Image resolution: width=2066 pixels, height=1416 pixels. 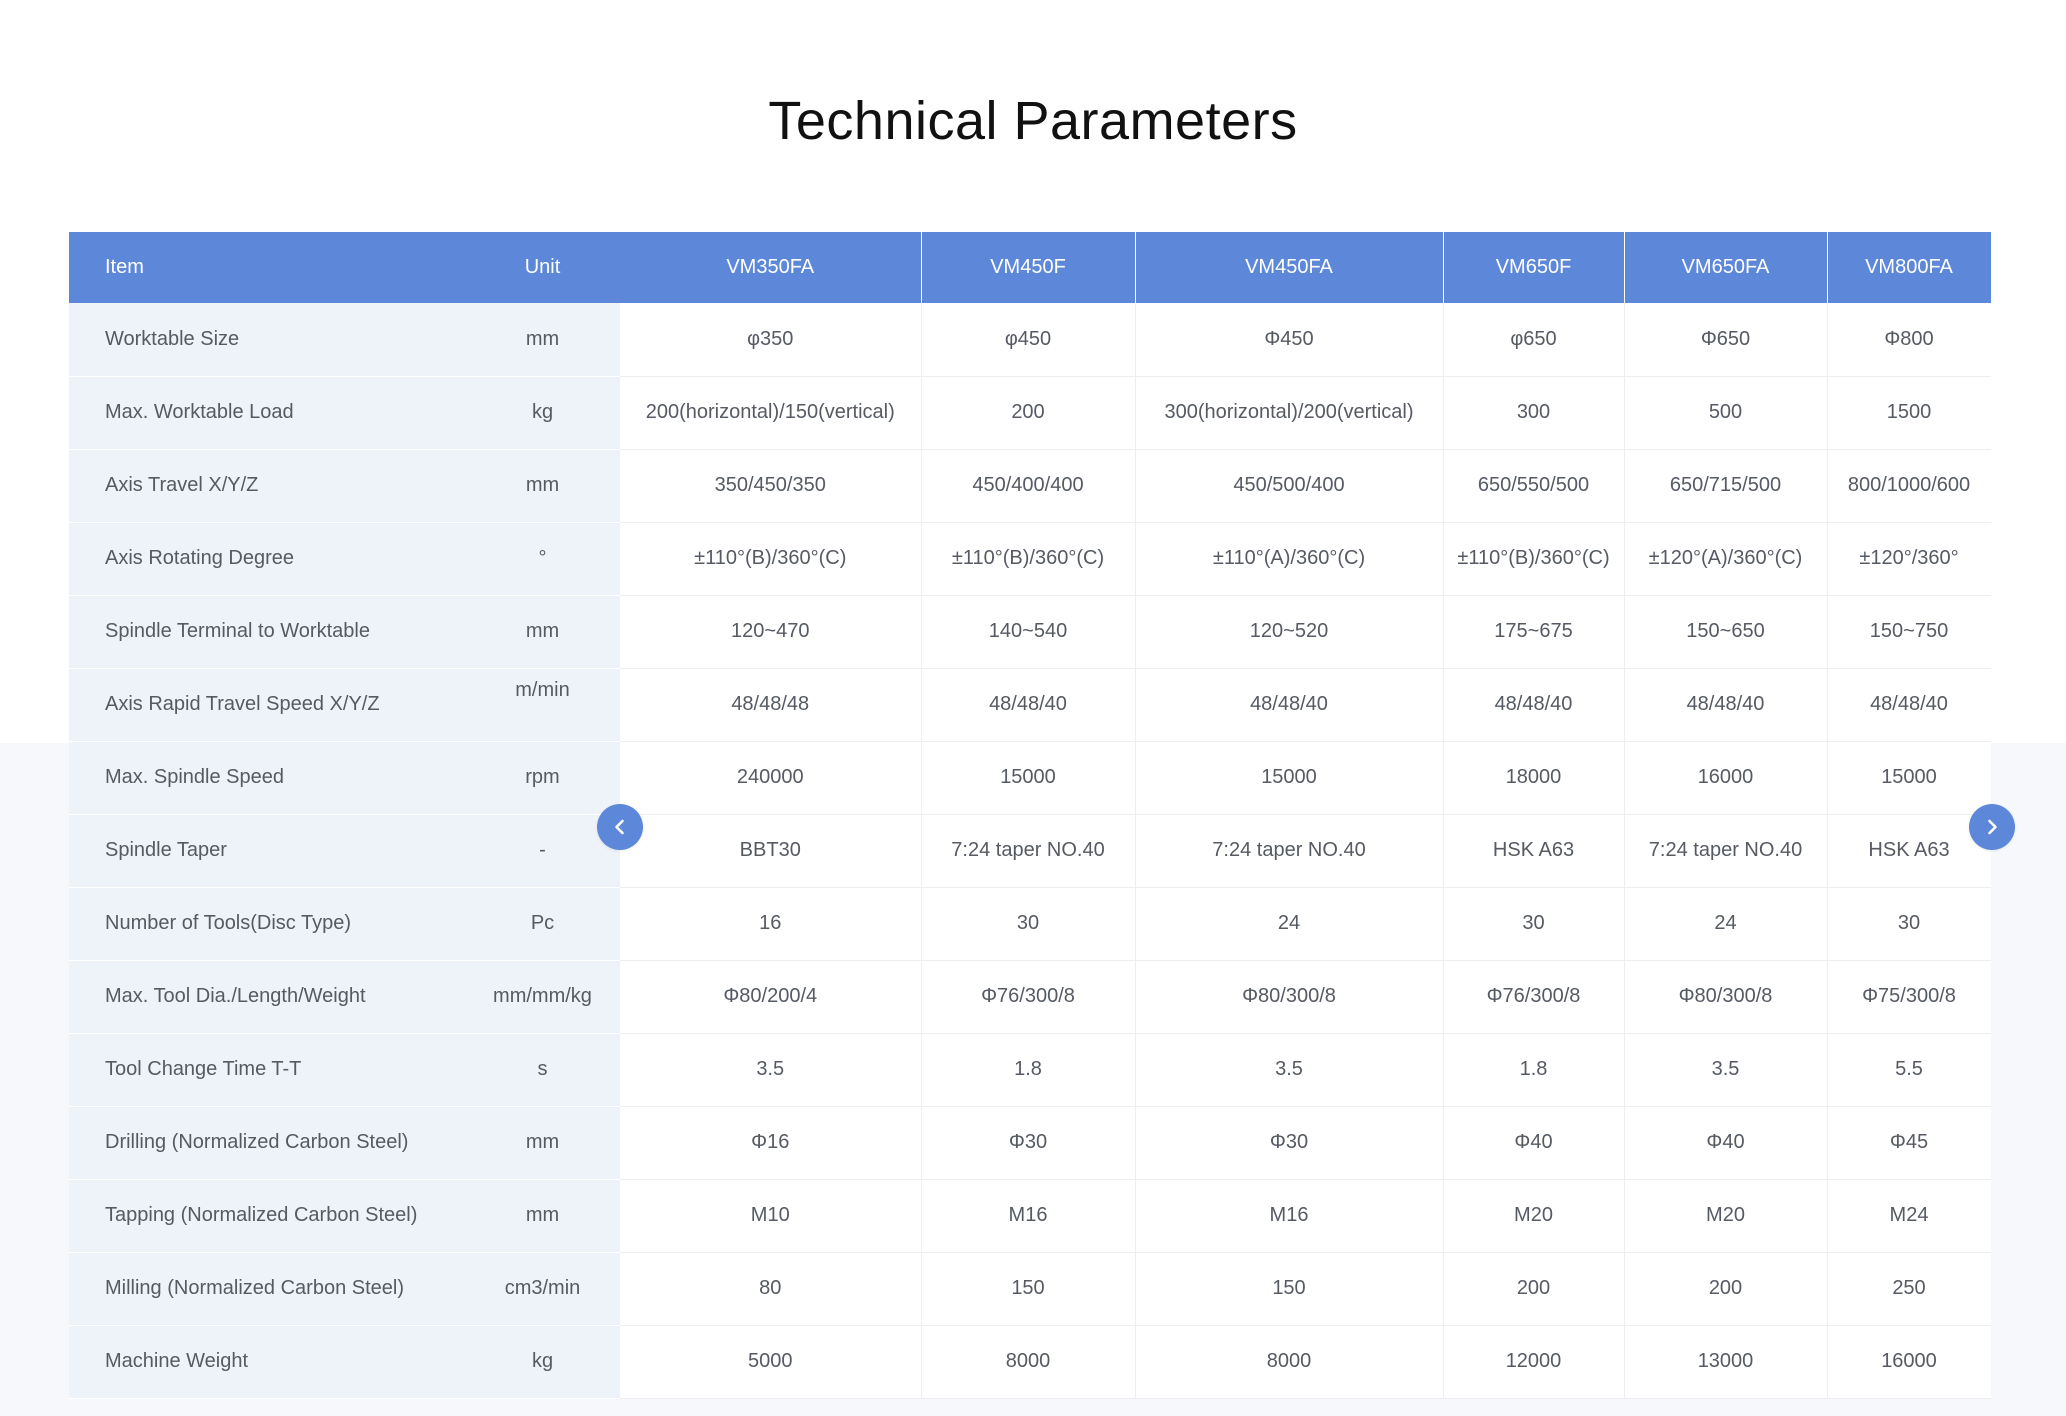 What do you see at coordinates (267, 705) in the screenshot?
I see `item-label: Axis Rapid Travel Speed X/Y/Z` at bounding box center [267, 705].